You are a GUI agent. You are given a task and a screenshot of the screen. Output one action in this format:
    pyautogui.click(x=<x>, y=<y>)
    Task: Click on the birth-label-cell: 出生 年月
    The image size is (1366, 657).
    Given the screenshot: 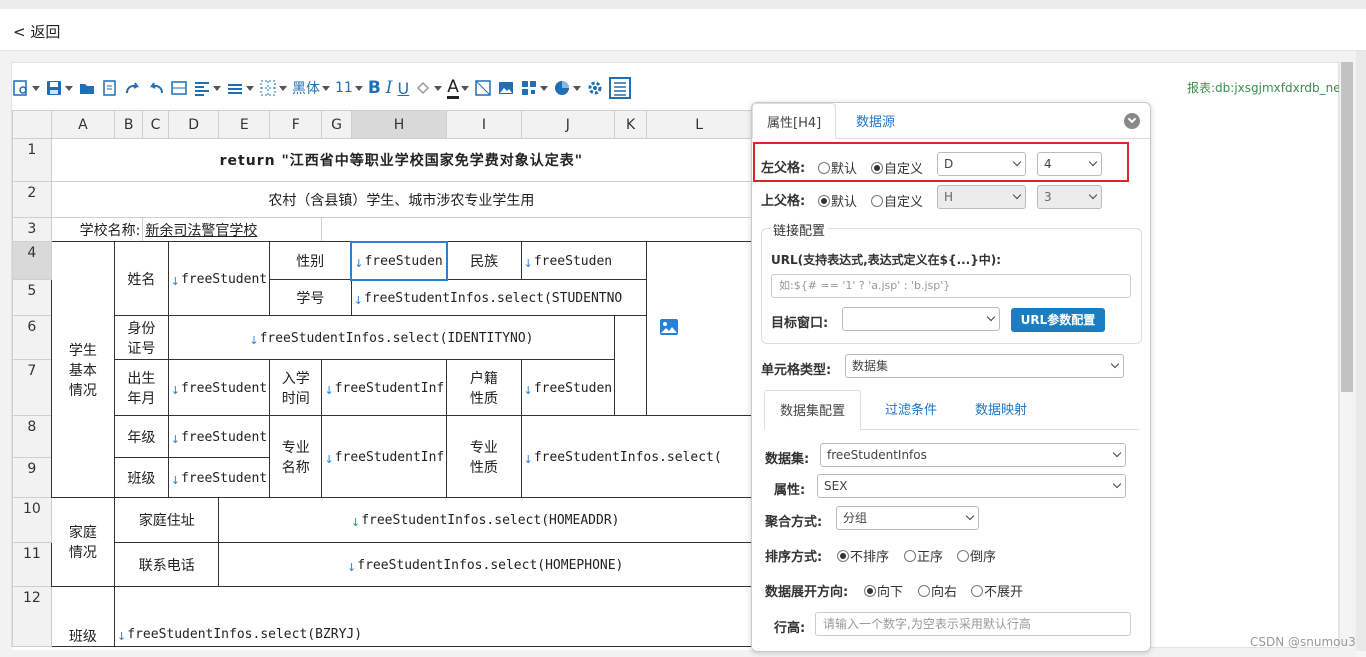 What is the action you would take?
    pyautogui.click(x=141, y=387)
    